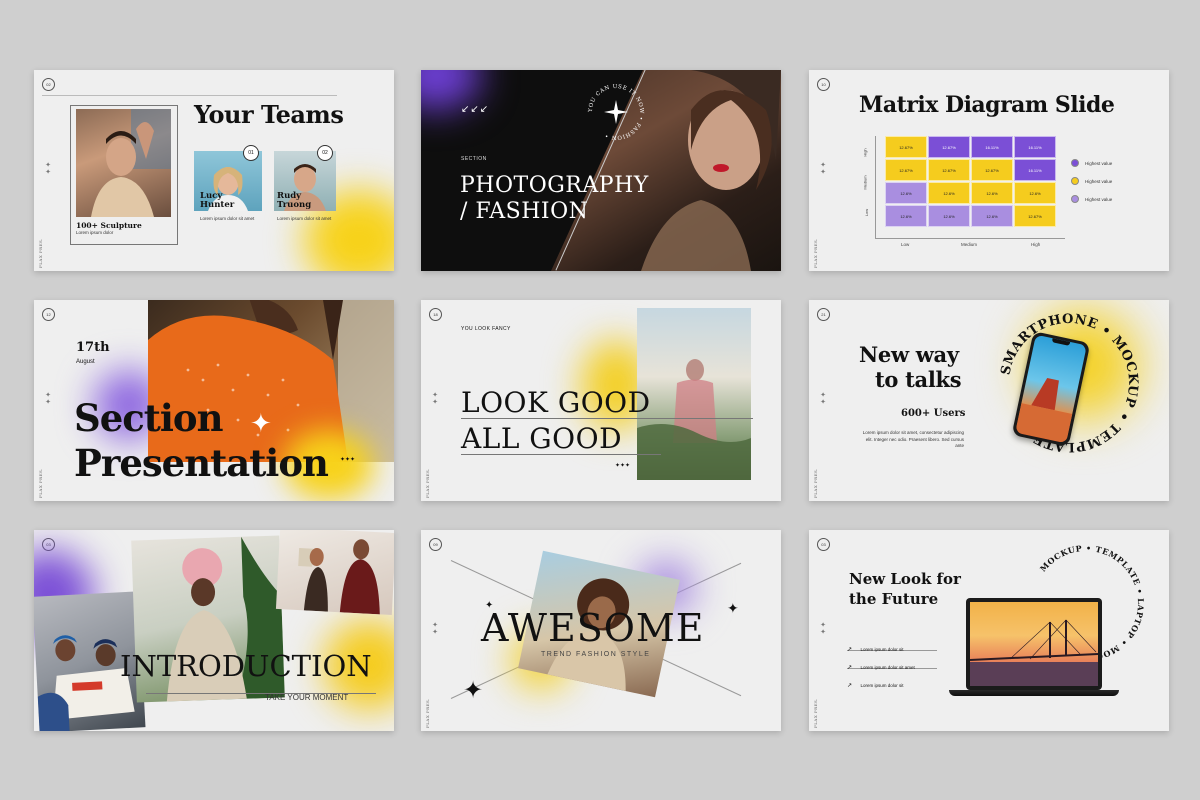  What do you see at coordinates (93, 347) in the screenshot?
I see `date-day: 17th` at bounding box center [93, 347].